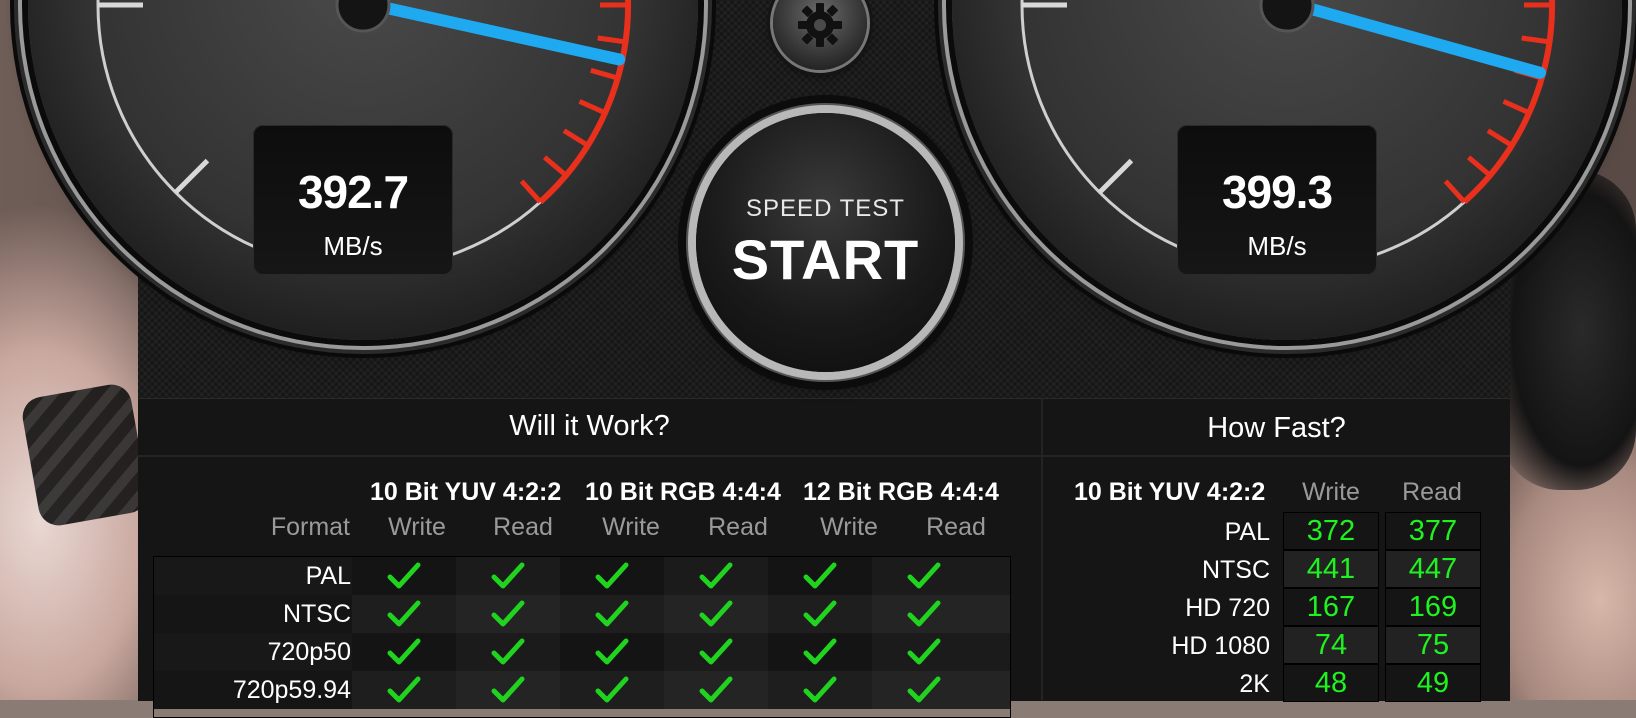 The width and height of the screenshot is (1636, 718). What do you see at coordinates (1331, 531) in the screenshot?
I see `how-fast-write-value: 372` at bounding box center [1331, 531].